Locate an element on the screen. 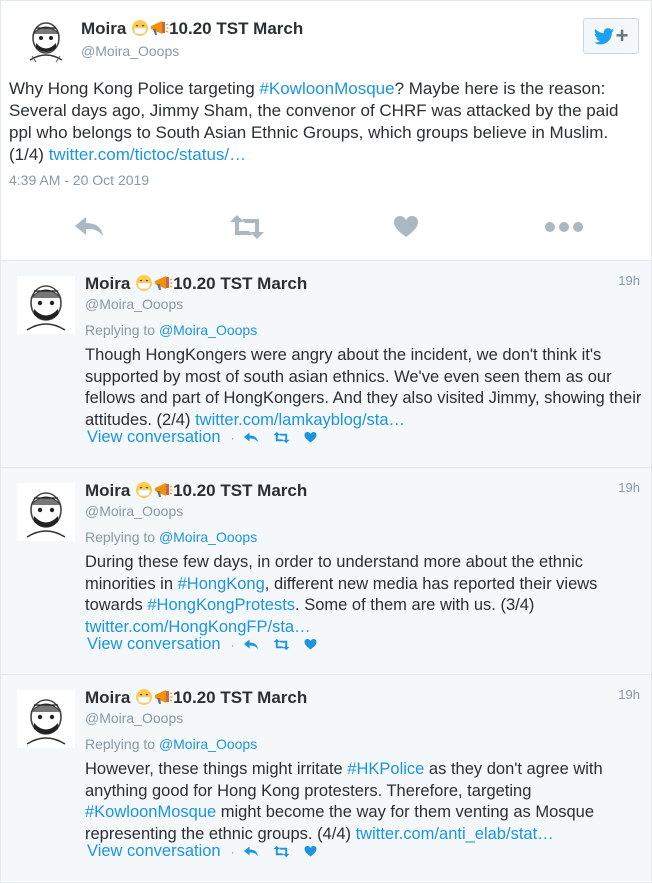 This screenshot has height=883, width=652. hashtag-link: #HKPolice is located at coordinates (385, 769).